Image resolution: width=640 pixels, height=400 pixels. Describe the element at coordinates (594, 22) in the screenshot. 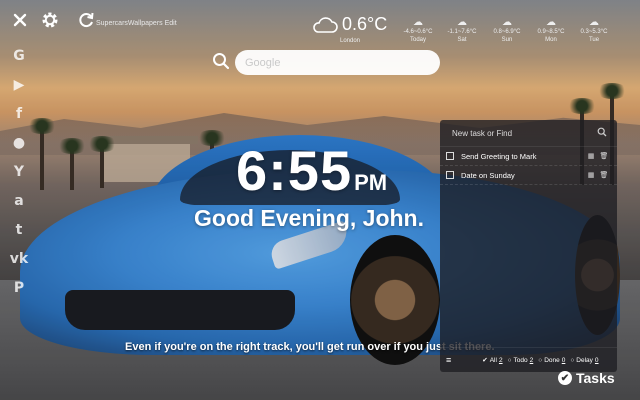

I see `weather-icon: ☁` at that location.